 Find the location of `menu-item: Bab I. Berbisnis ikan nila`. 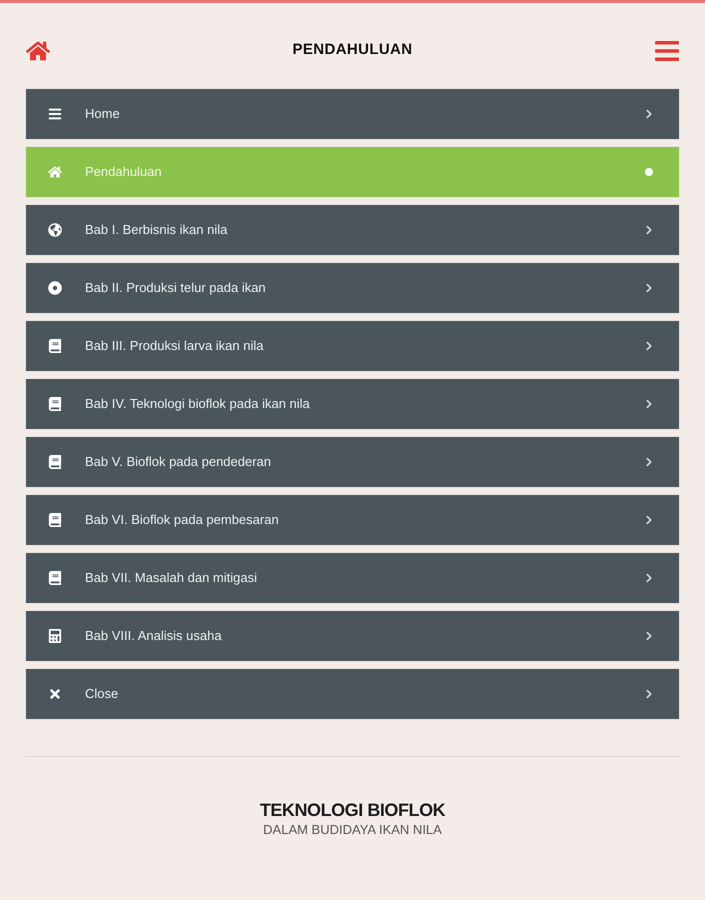

menu-item: Bab I. Berbisnis ikan nila is located at coordinates (352, 230).